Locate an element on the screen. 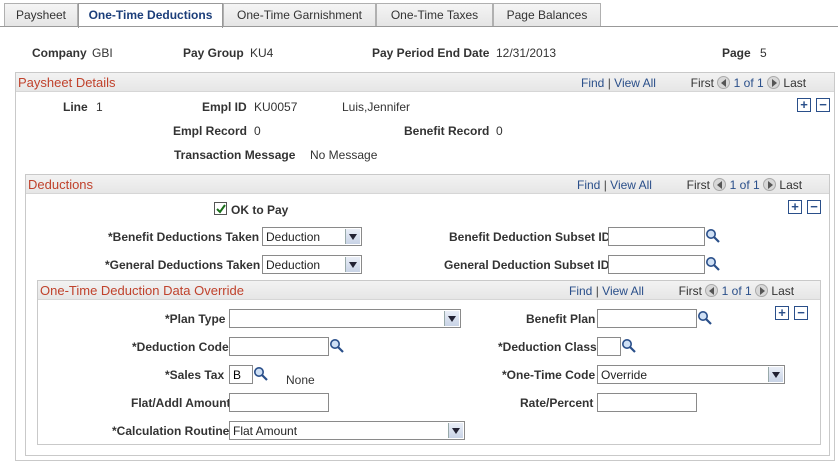 The height and width of the screenshot is (463, 838). tab-paysheet: Paysheet is located at coordinates (41, 15).